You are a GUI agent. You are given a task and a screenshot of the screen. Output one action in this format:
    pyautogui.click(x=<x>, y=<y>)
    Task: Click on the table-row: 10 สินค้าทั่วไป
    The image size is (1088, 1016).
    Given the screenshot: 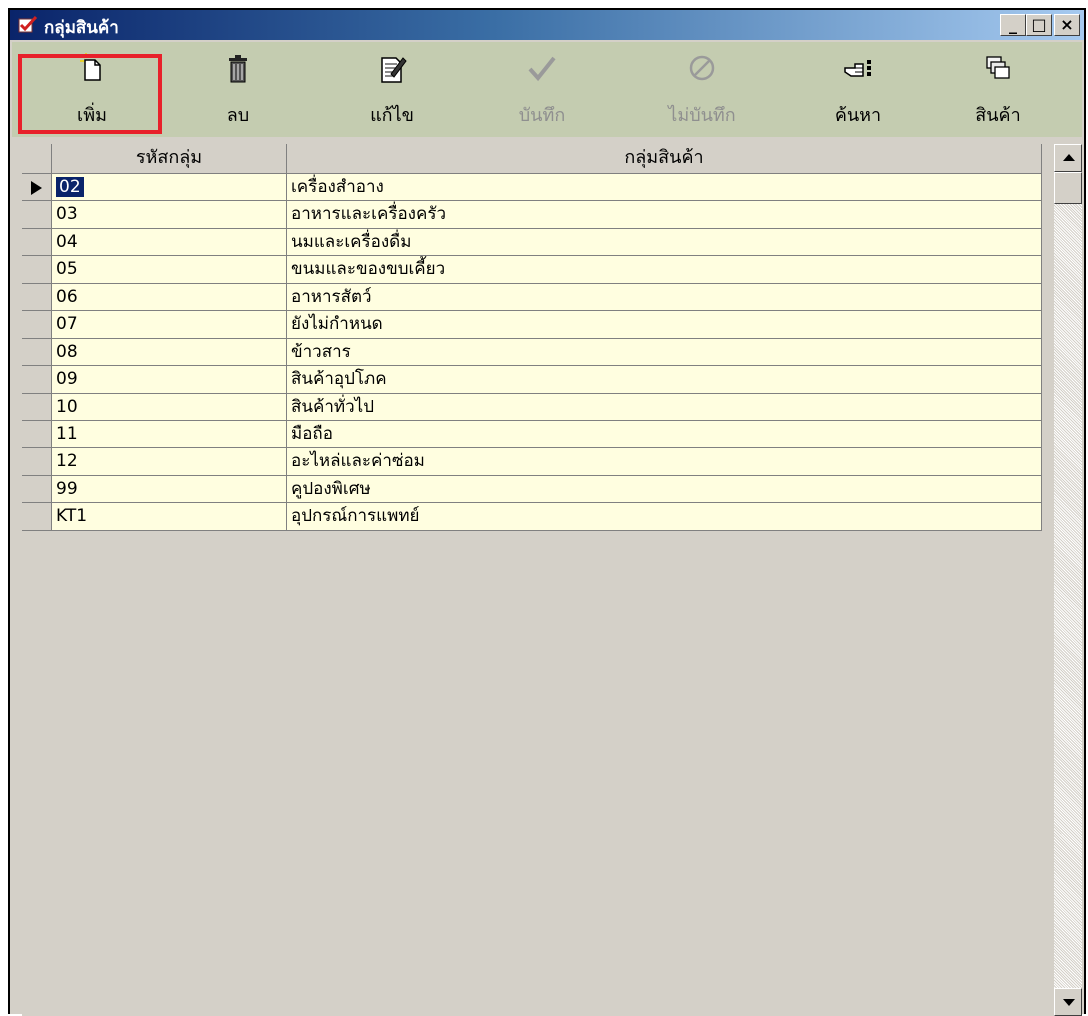 What is the action you would take?
    pyautogui.click(x=538, y=407)
    